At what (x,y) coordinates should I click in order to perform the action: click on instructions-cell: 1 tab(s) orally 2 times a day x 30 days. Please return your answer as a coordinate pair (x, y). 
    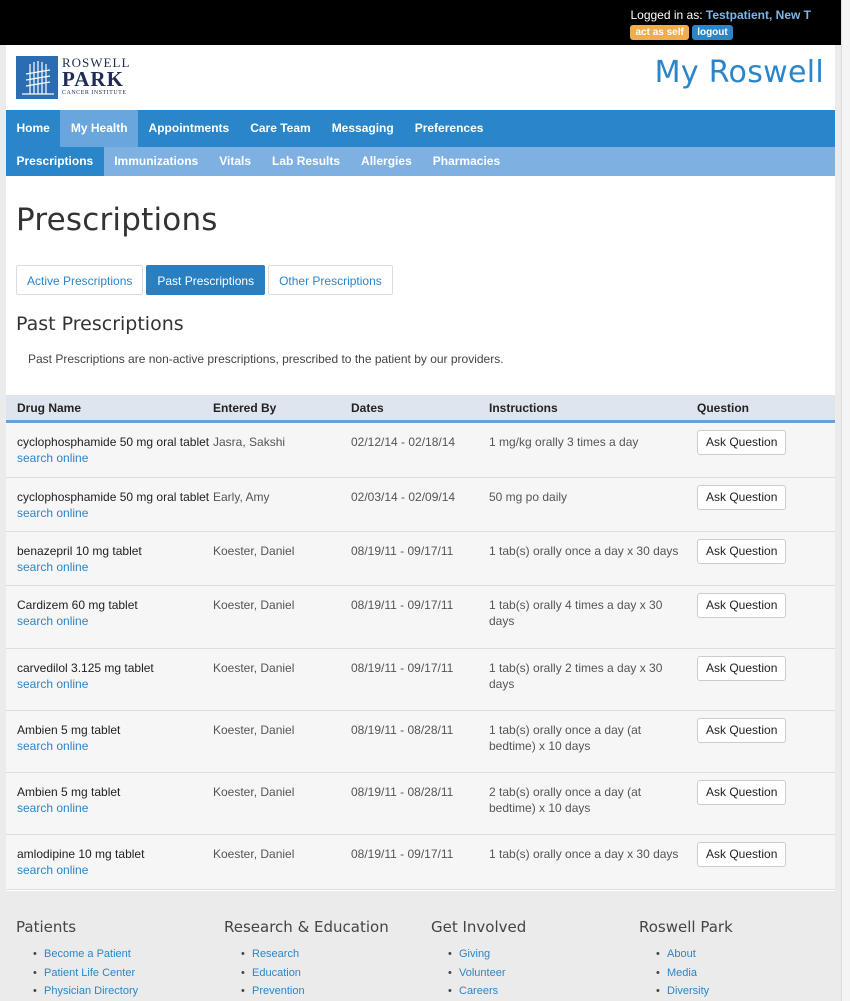
    Looking at the image, I should click on (576, 676).